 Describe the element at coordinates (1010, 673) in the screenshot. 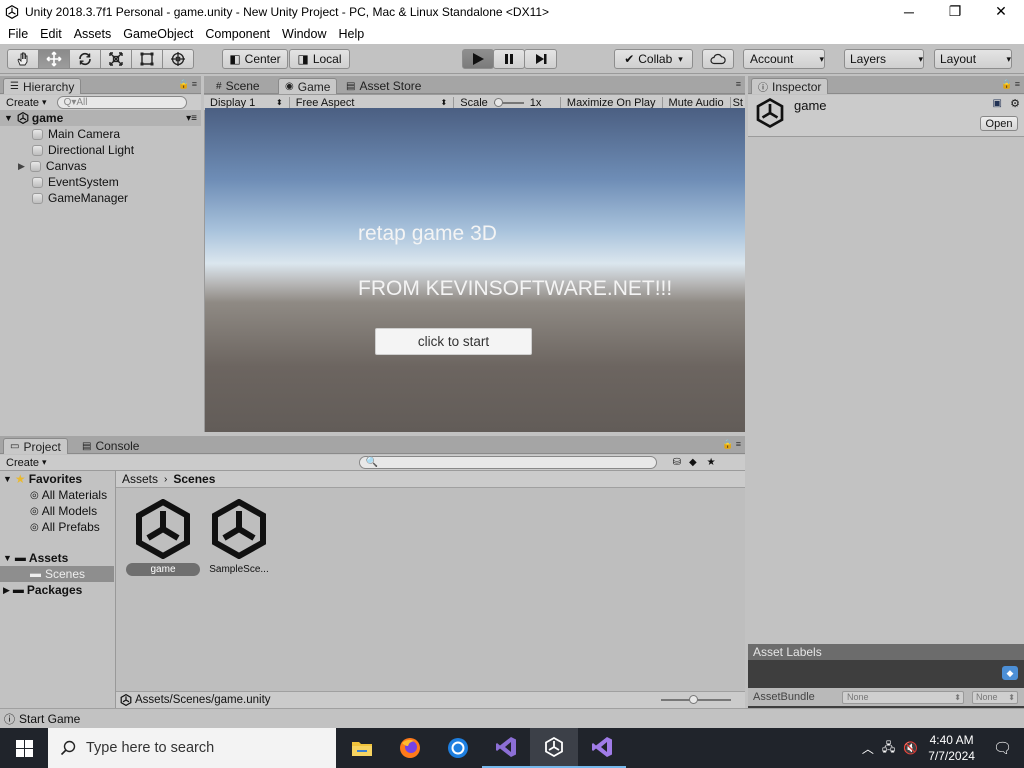

I see `label-tag-icon: ◆` at that location.